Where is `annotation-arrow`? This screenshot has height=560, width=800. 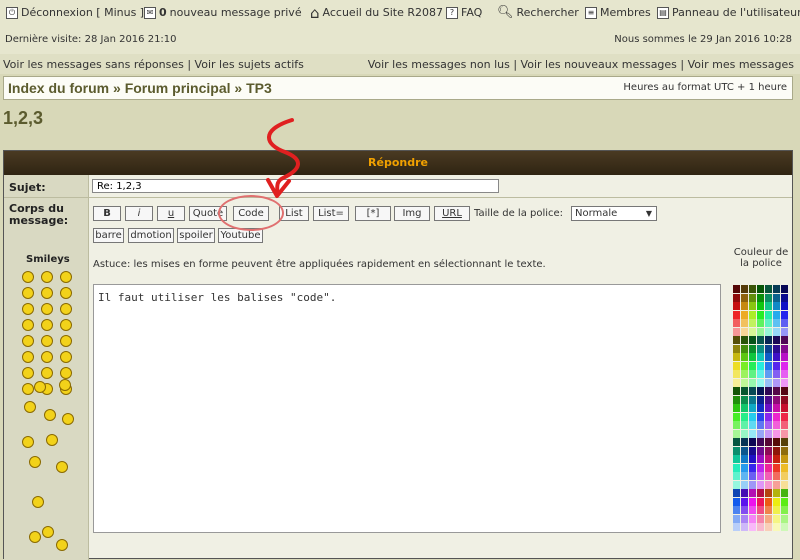 annotation-arrow is located at coordinates (283, 158).